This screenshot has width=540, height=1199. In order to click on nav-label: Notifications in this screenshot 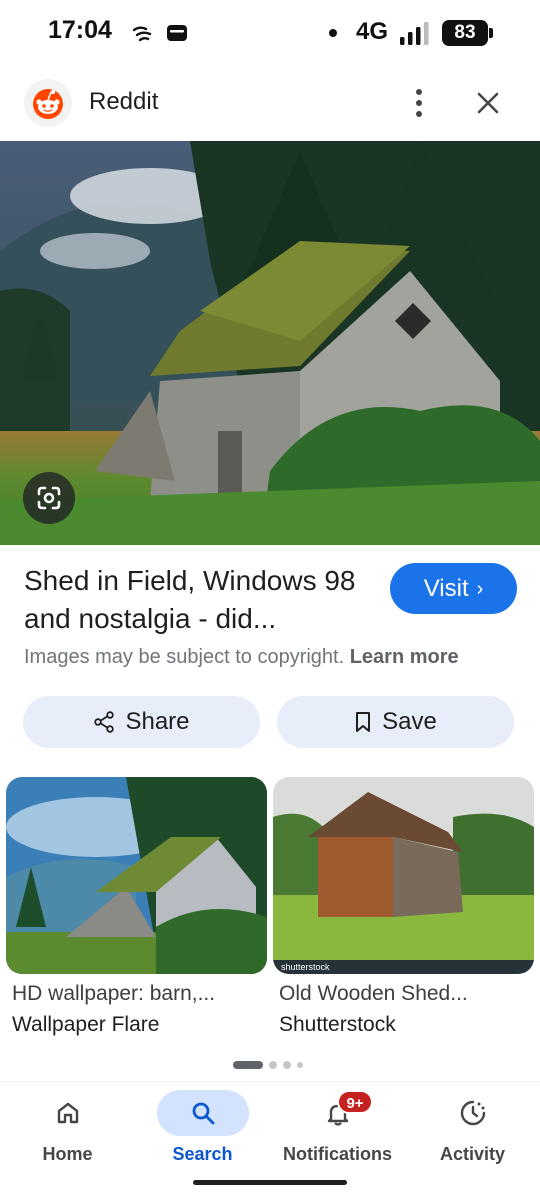, I will do `click(337, 1154)`.